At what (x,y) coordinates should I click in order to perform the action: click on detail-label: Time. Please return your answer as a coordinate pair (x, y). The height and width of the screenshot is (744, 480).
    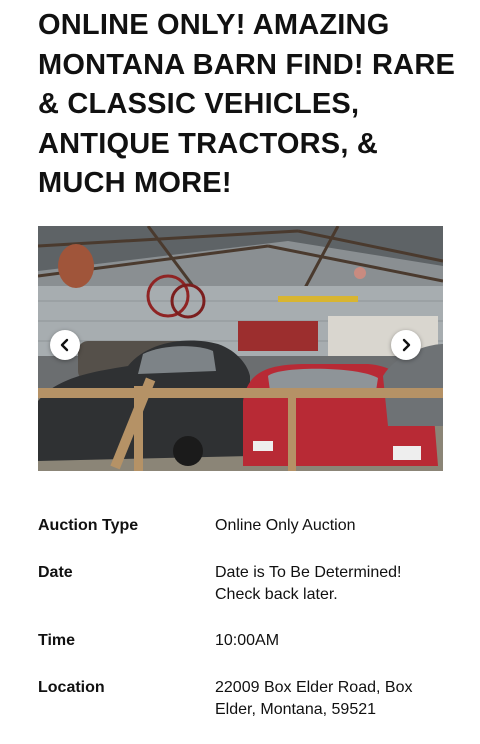
    Looking at the image, I should click on (57, 640).